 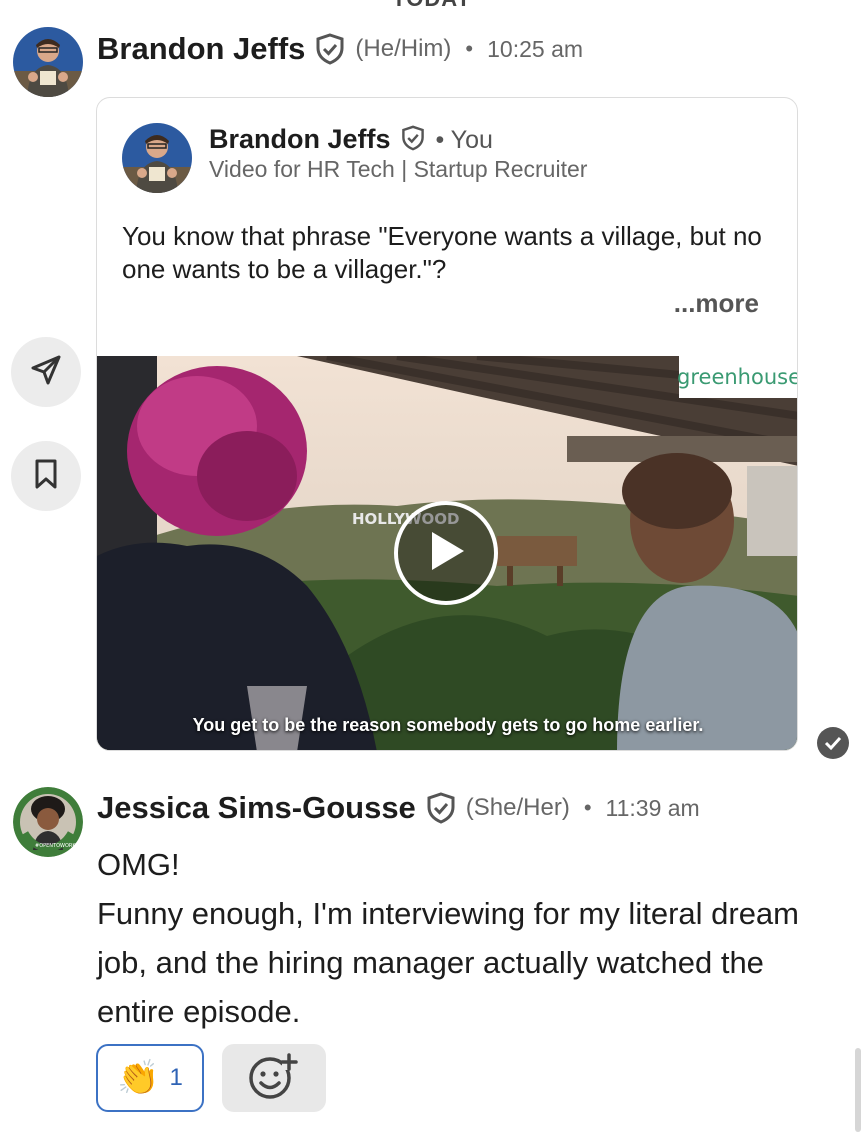 What do you see at coordinates (138, 864) in the screenshot?
I see `message-line: OMG!` at bounding box center [138, 864].